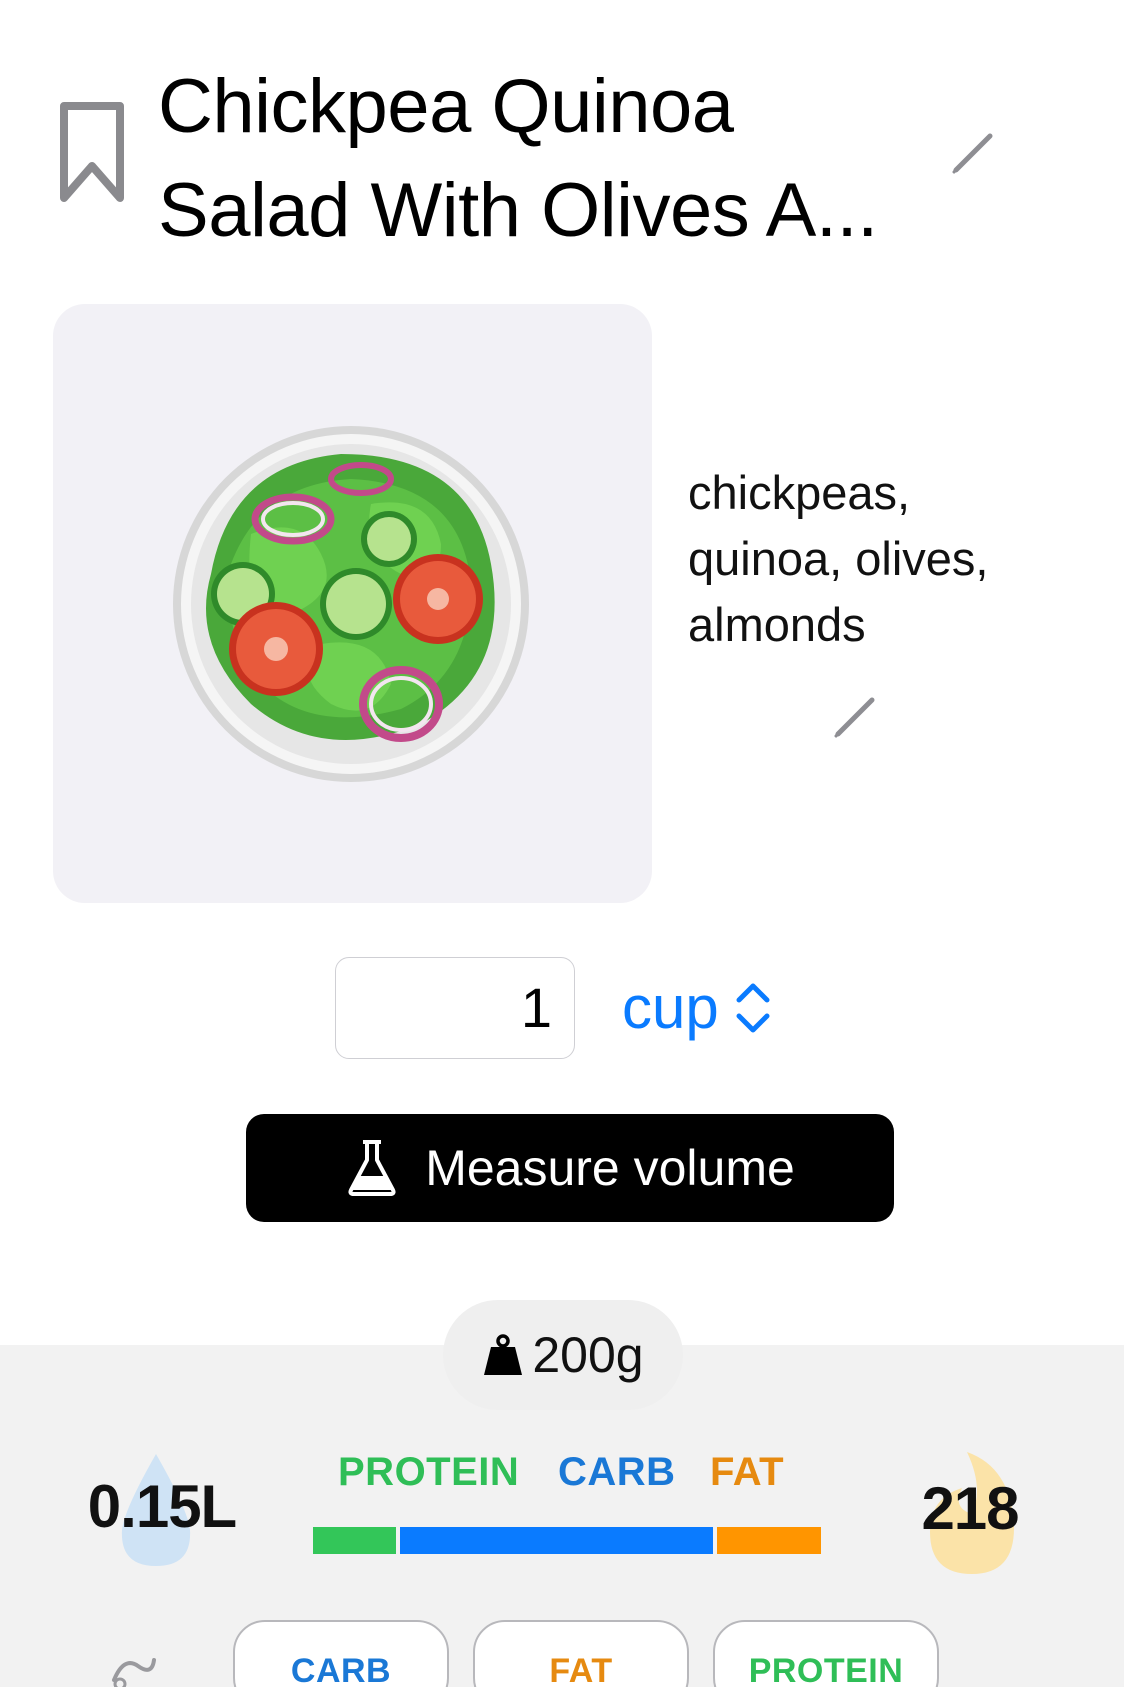  What do you see at coordinates (747, 1472) in the screenshot?
I see `fat-label: FAT` at bounding box center [747, 1472].